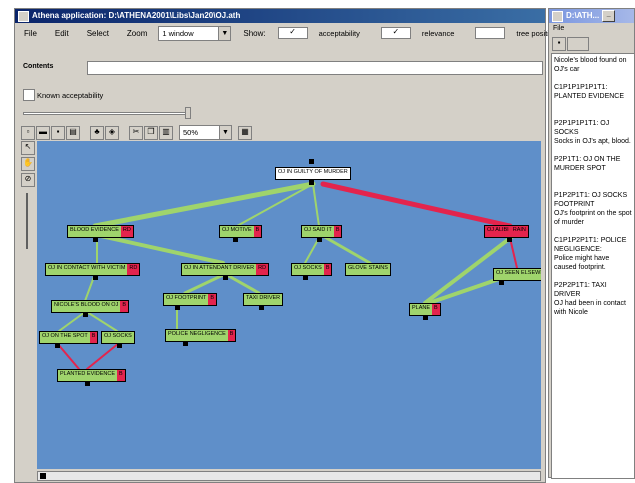 The height and width of the screenshot is (483, 635). I want to click on node-flag: RAIN, so click(519, 231).